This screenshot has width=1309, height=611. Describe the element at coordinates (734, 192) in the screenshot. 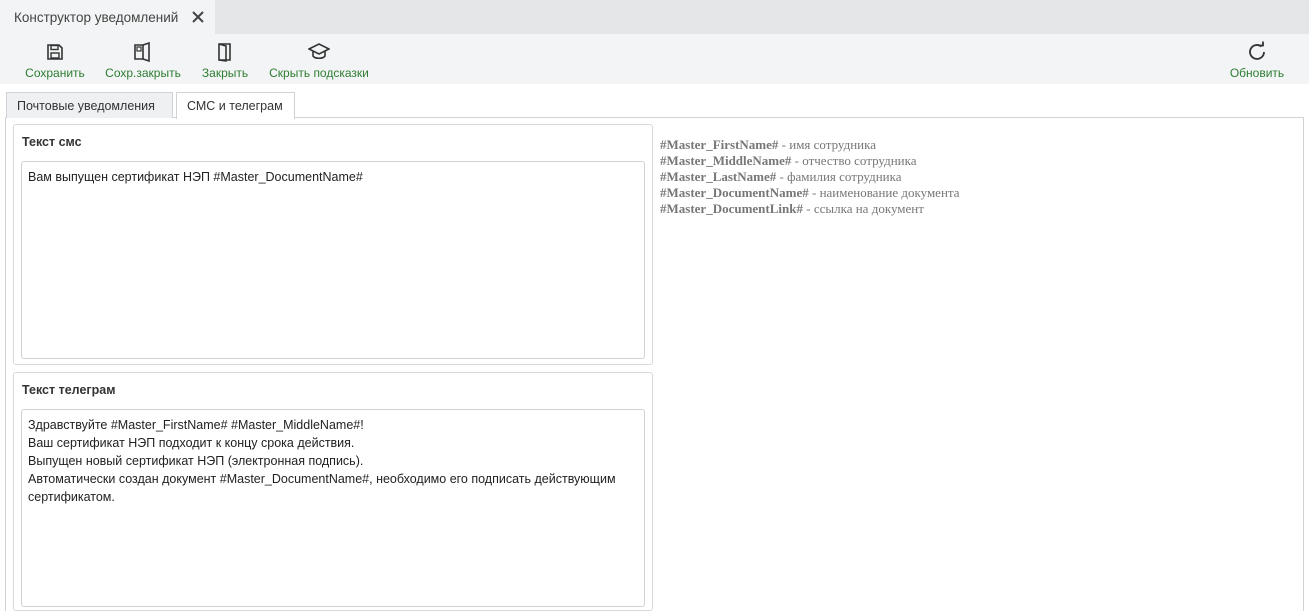

I see `hint-token: #Master_DocumentName#` at that location.